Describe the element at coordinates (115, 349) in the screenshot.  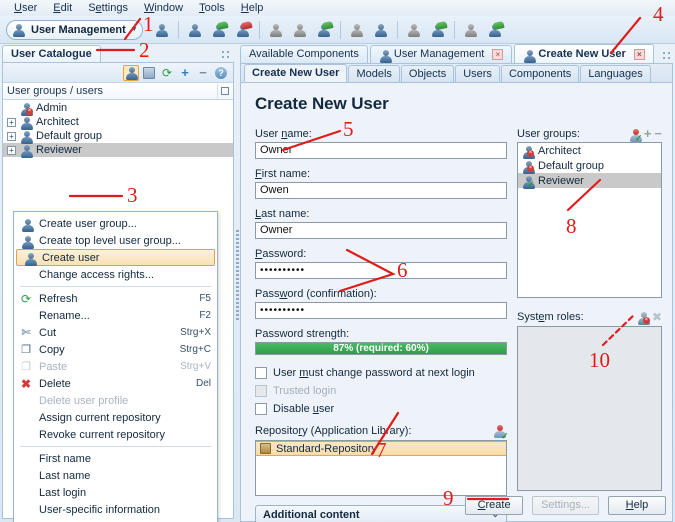
I see `context-menu-item-copy: ❐ Copy Strg+C` at that location.